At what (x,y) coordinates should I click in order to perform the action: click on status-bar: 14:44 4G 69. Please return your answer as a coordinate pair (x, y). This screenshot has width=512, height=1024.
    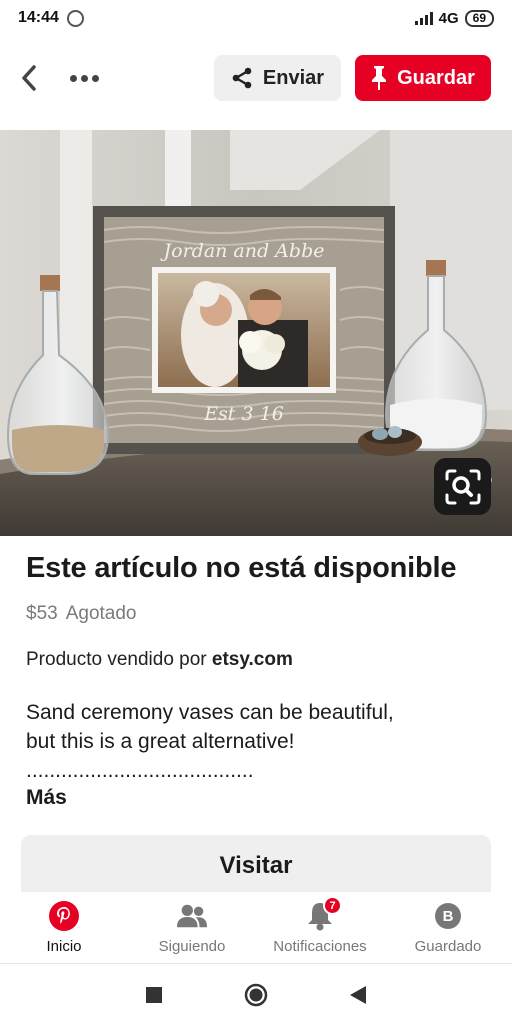
    Looking at the image, I should click on (256, 18).